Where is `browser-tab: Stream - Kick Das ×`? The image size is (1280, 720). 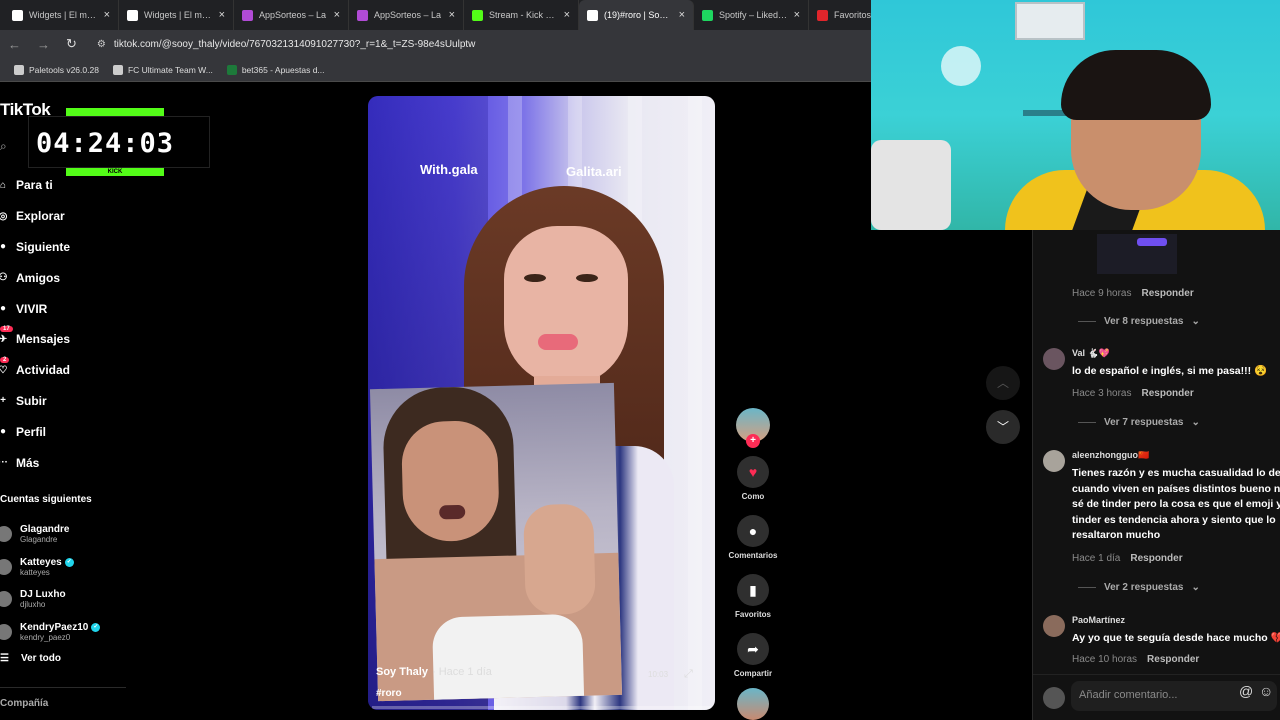
browser-tab: Stream - Kick Das × is located at coordinates (521, 15).